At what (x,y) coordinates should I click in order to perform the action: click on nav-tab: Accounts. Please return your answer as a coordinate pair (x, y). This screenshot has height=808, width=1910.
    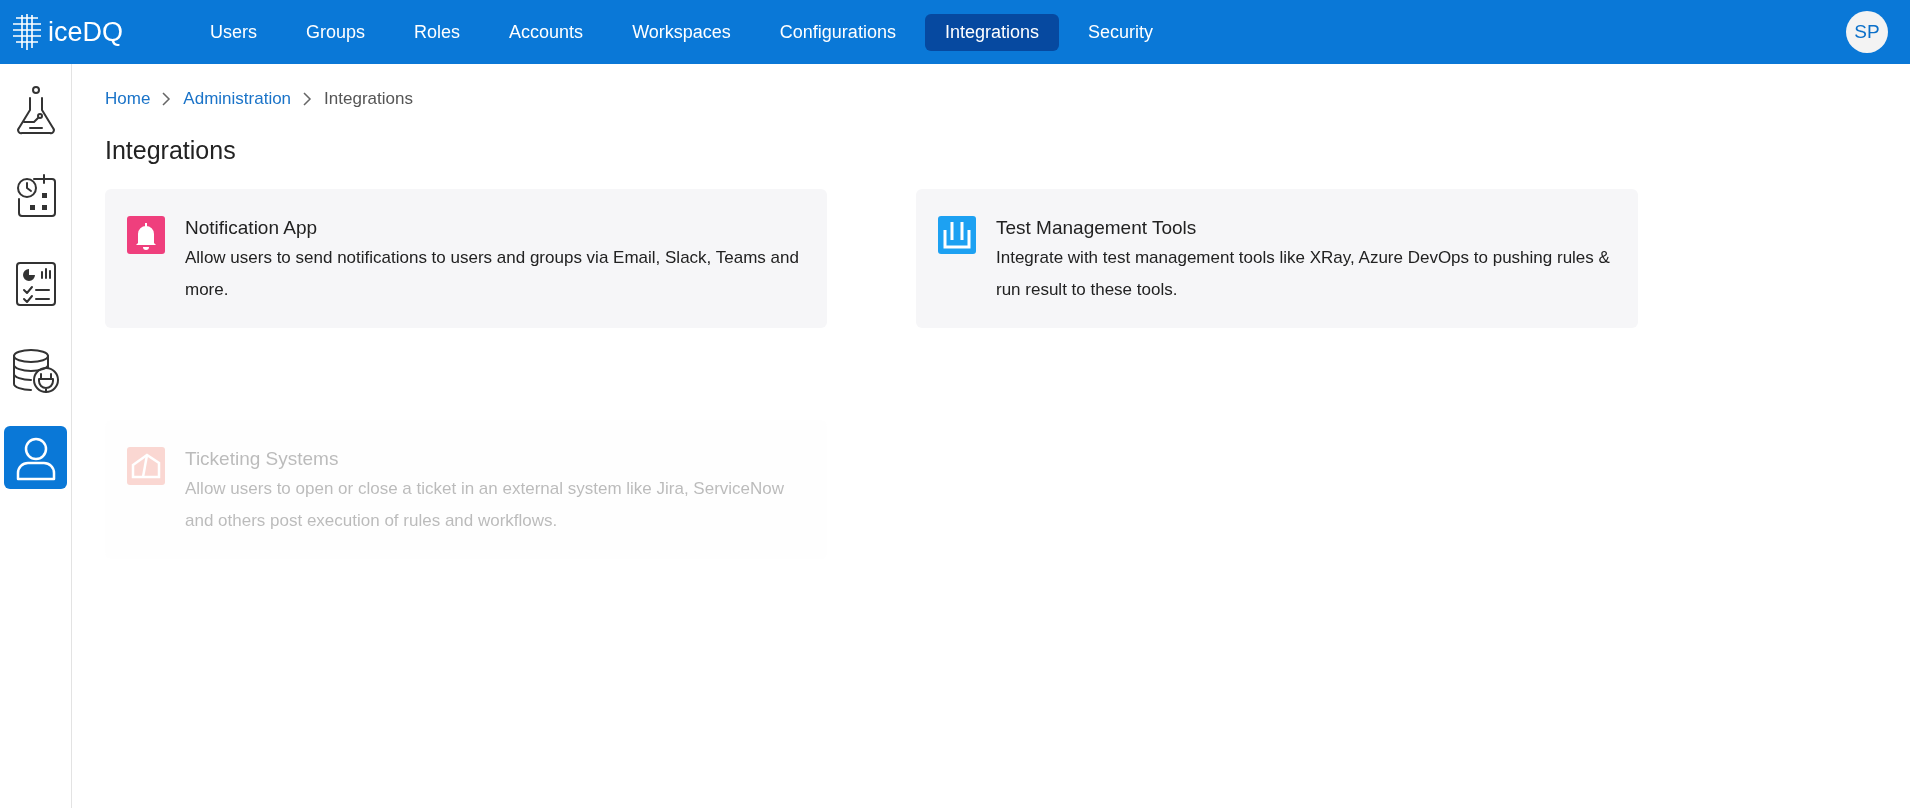
    Looking at the image, I should click on (546, 32).